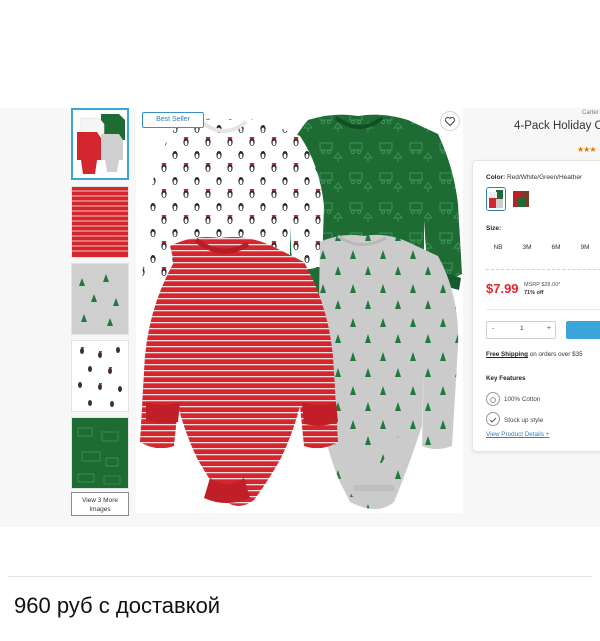 The height and width of the screenshot is (641, 600). Describe the element at coordinates (583, 330) in the screenshot. I see `add-to-cart-button` at that location.